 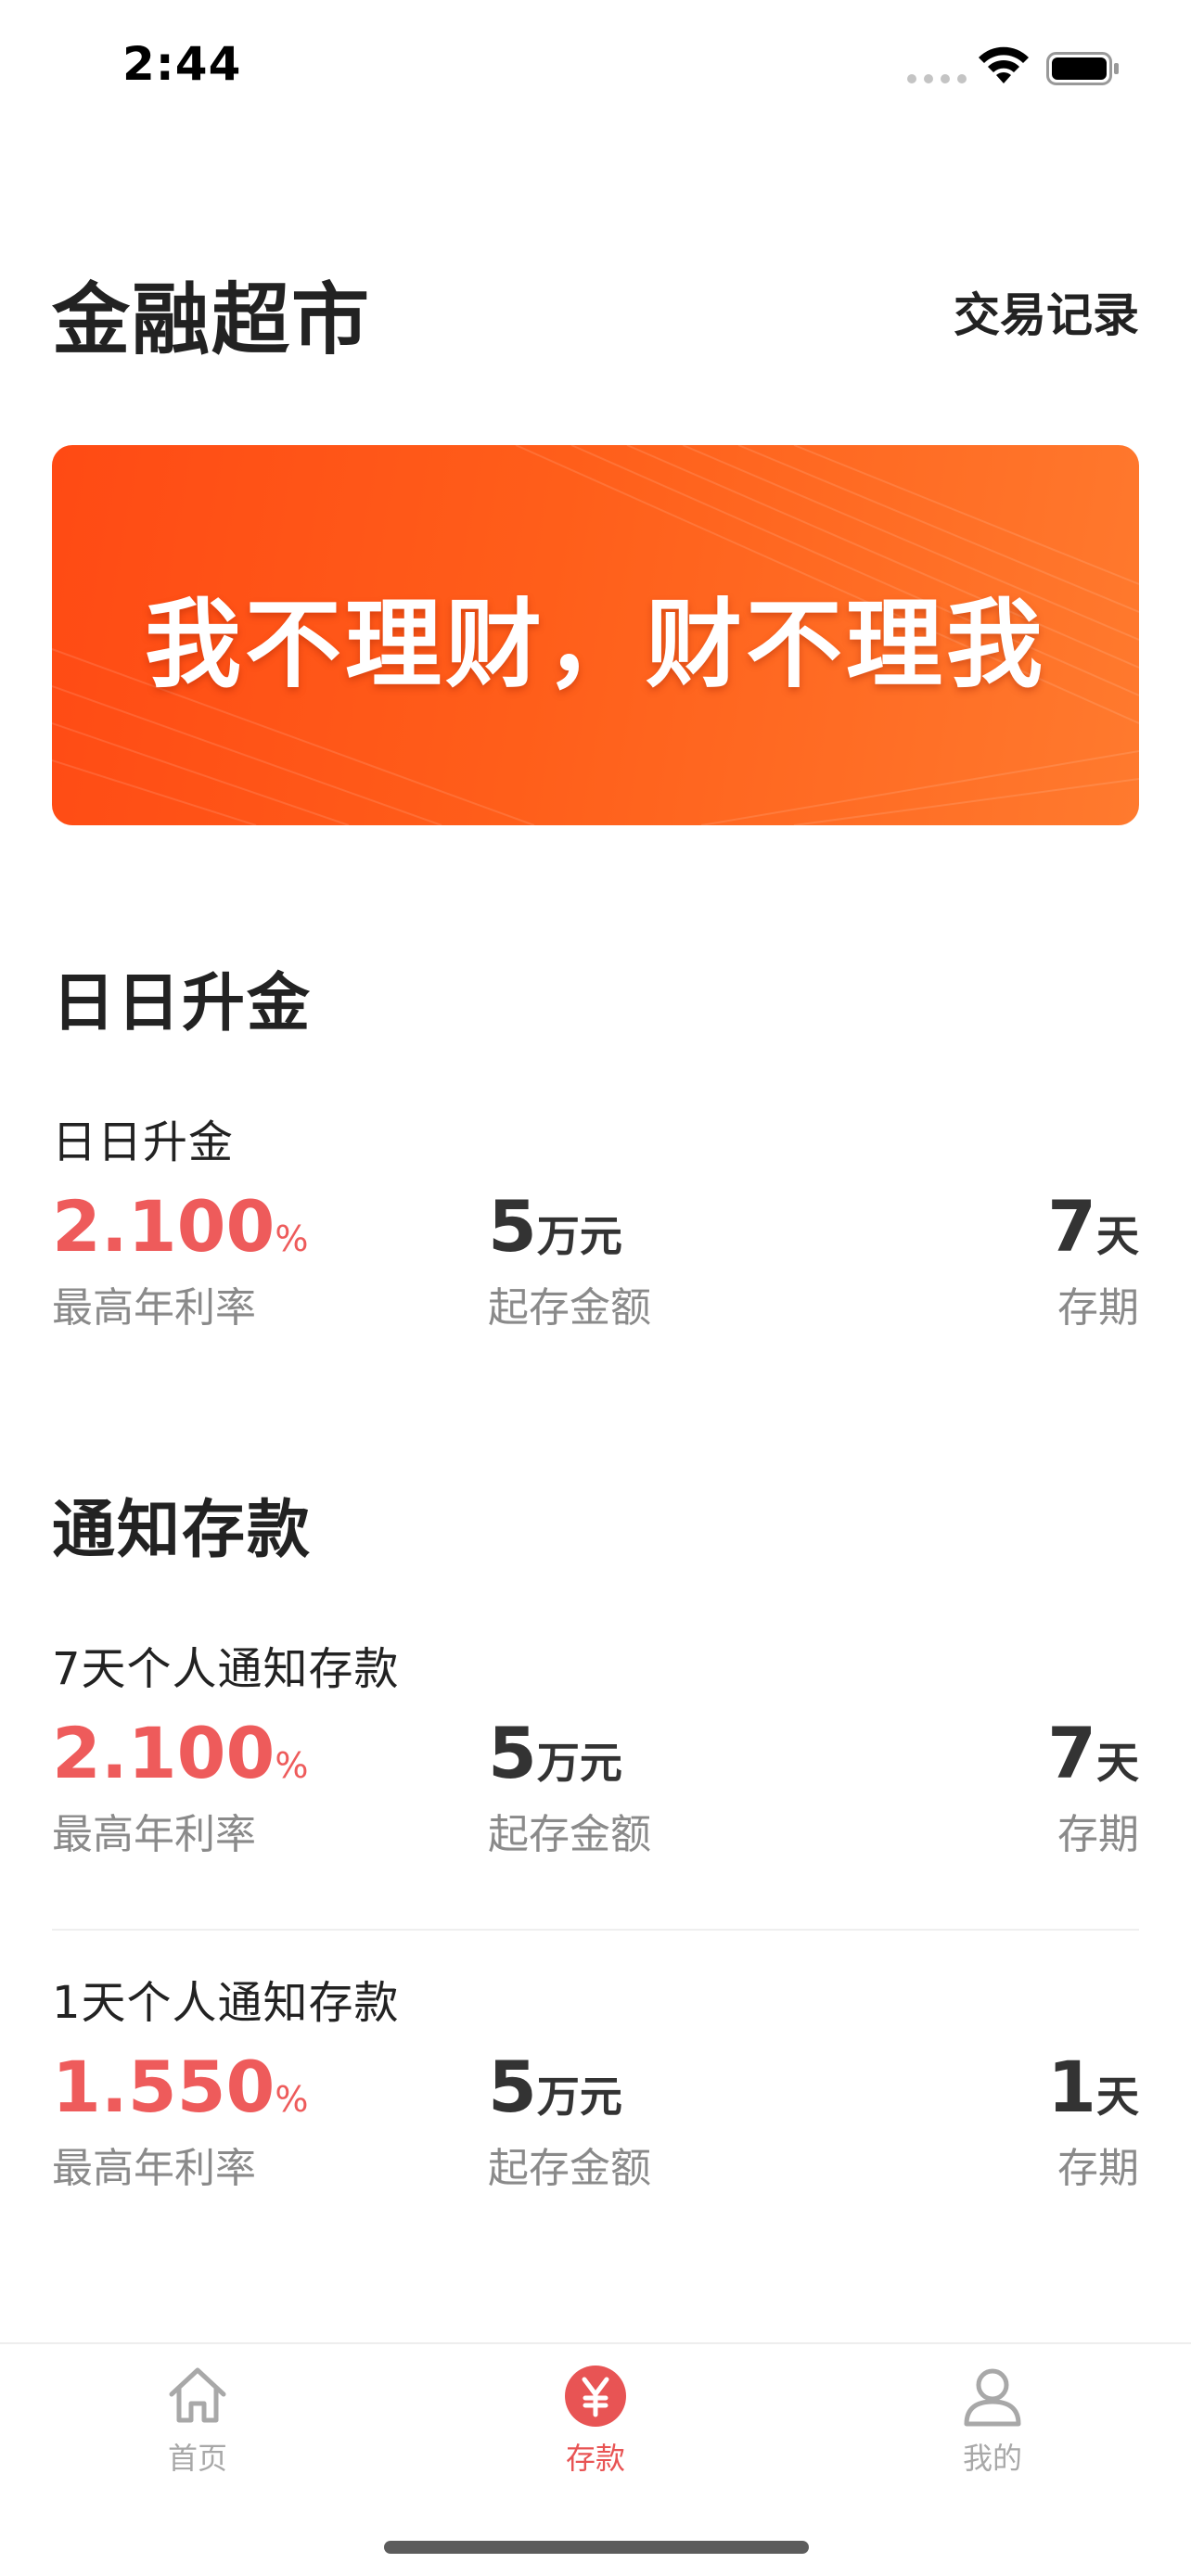 I want to click on battery-icon, so click(x=1082, y=68).